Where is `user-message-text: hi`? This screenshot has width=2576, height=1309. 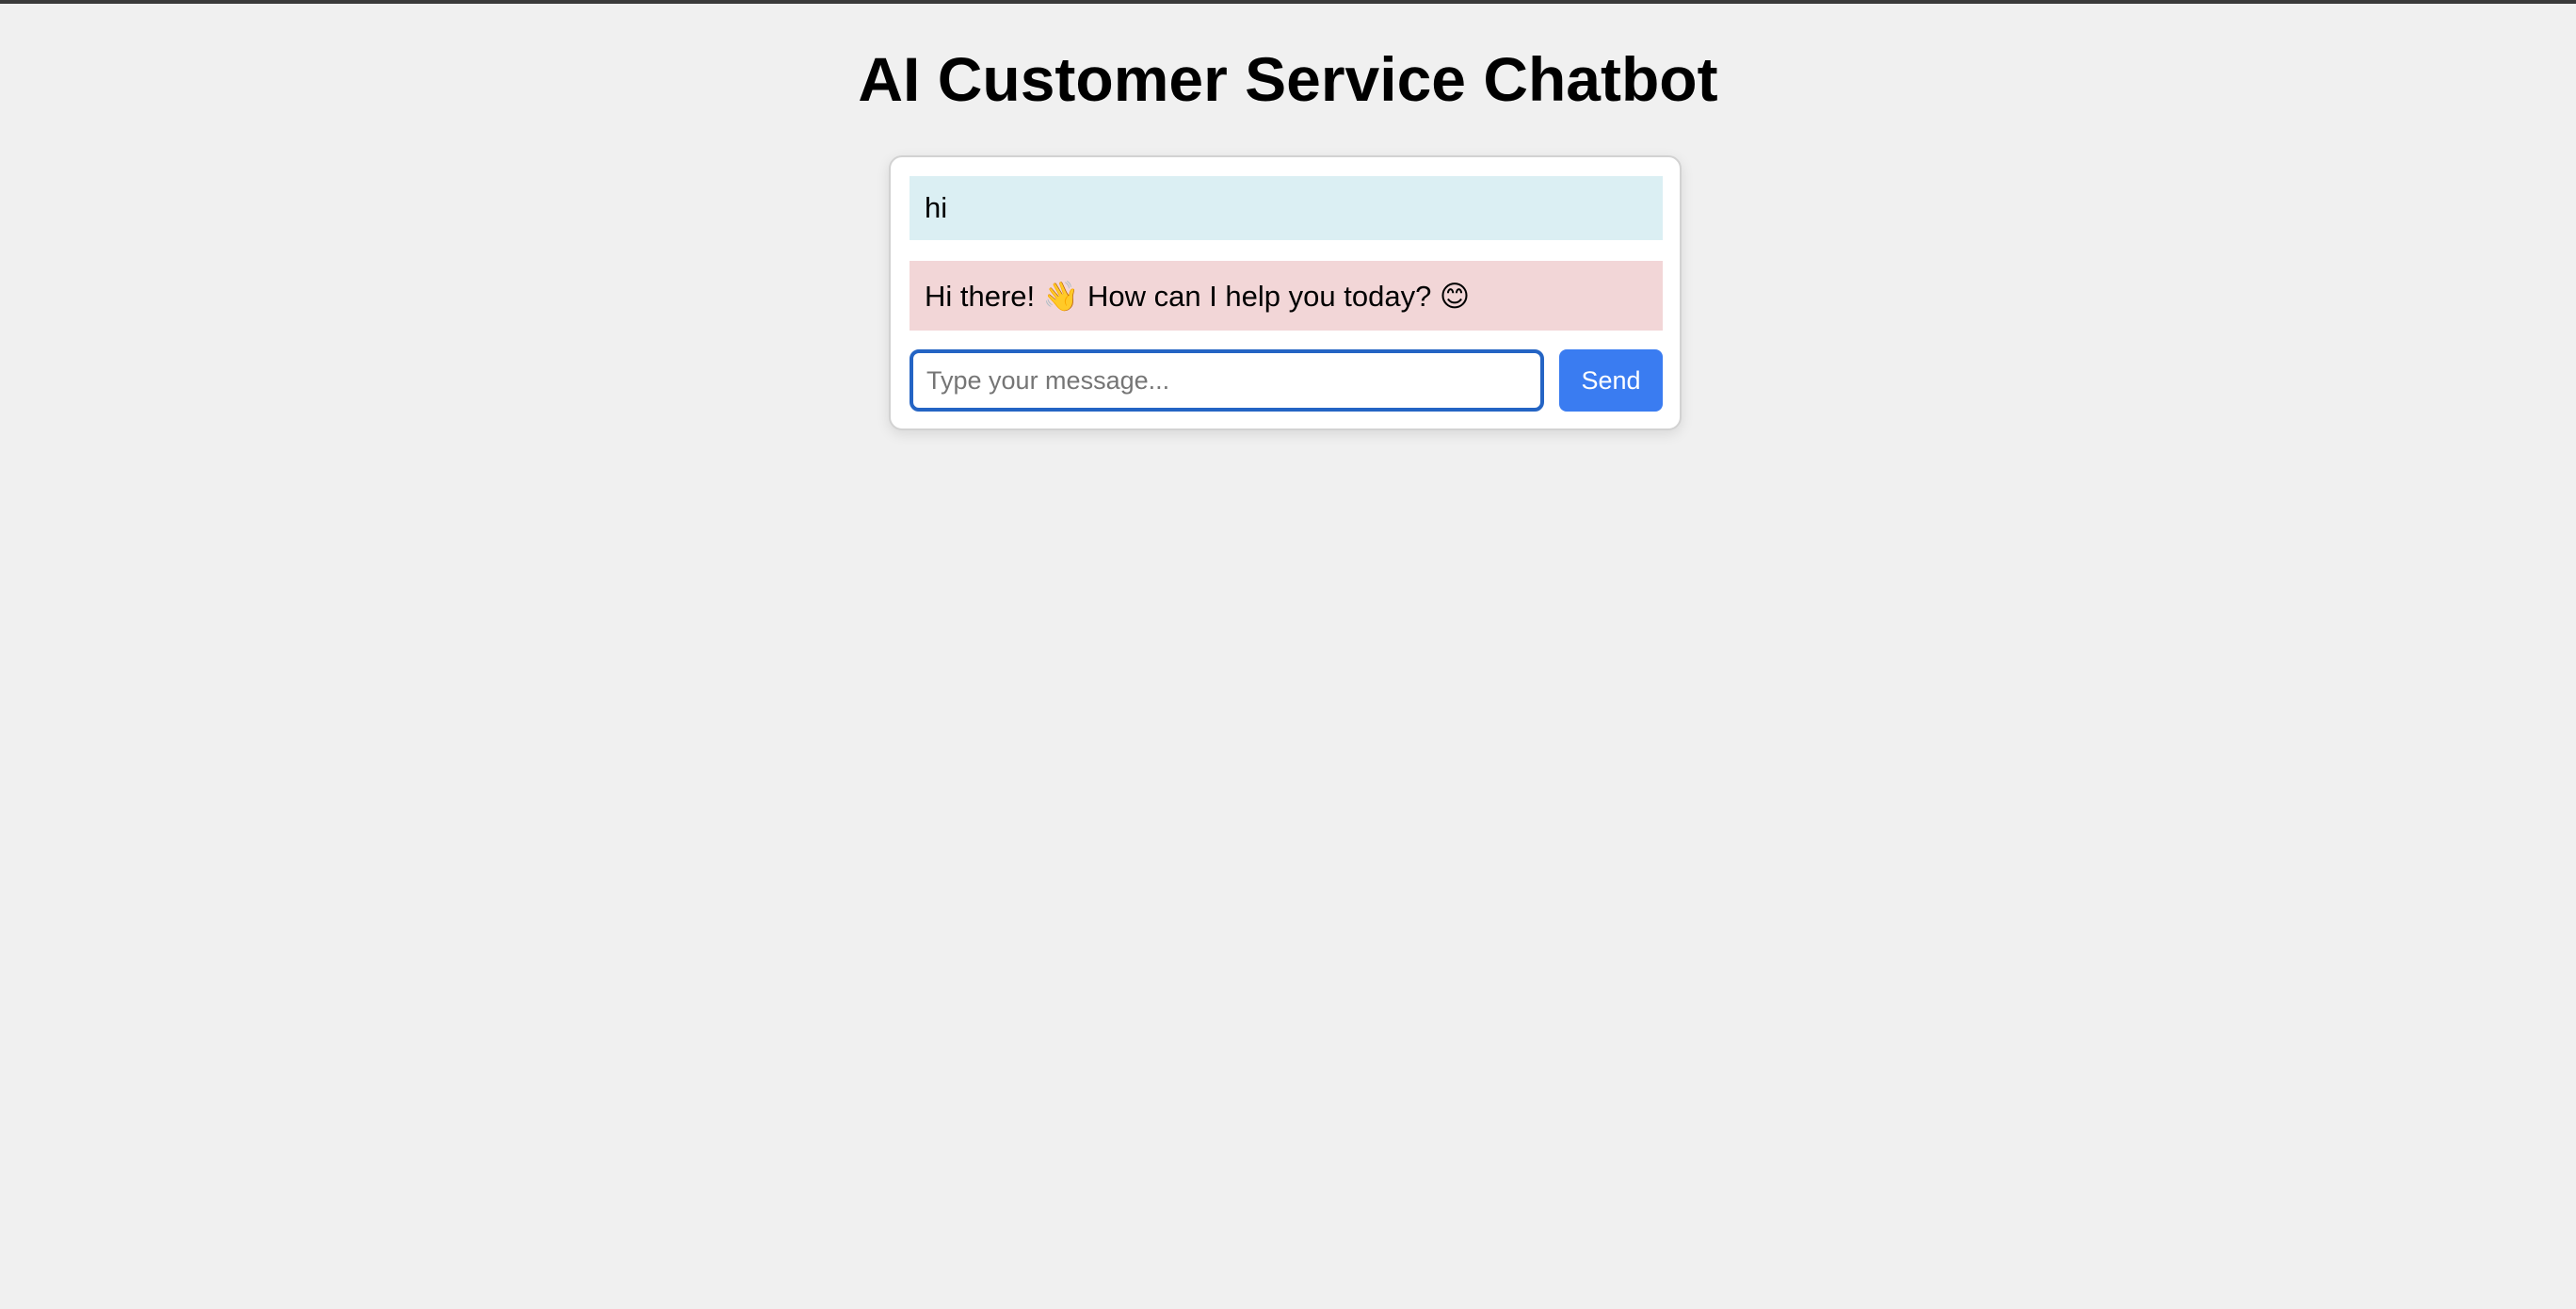 user-message-text: hi is located at coordinates (936, 207).